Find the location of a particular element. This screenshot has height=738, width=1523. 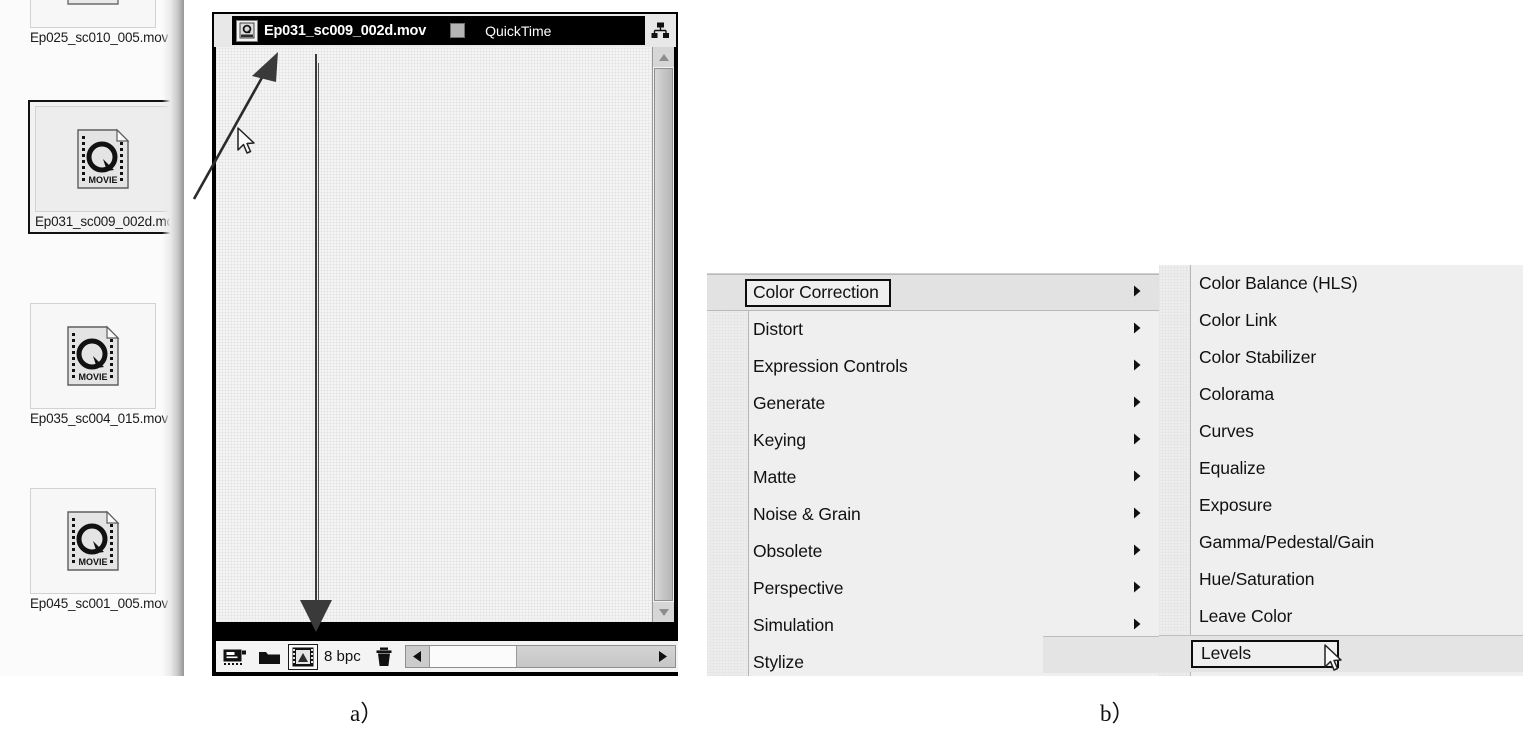

vertical-scrollbar is located at coordinates (663, 334).